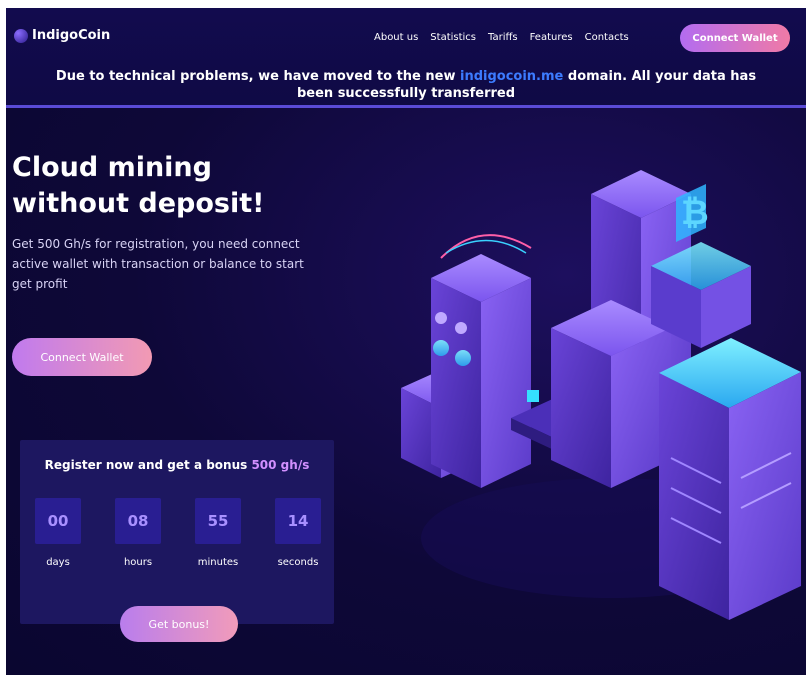  Describe the element at coordinates (607, 37) in the screenshot. I see `nav-contacts: Contacts` at that location.